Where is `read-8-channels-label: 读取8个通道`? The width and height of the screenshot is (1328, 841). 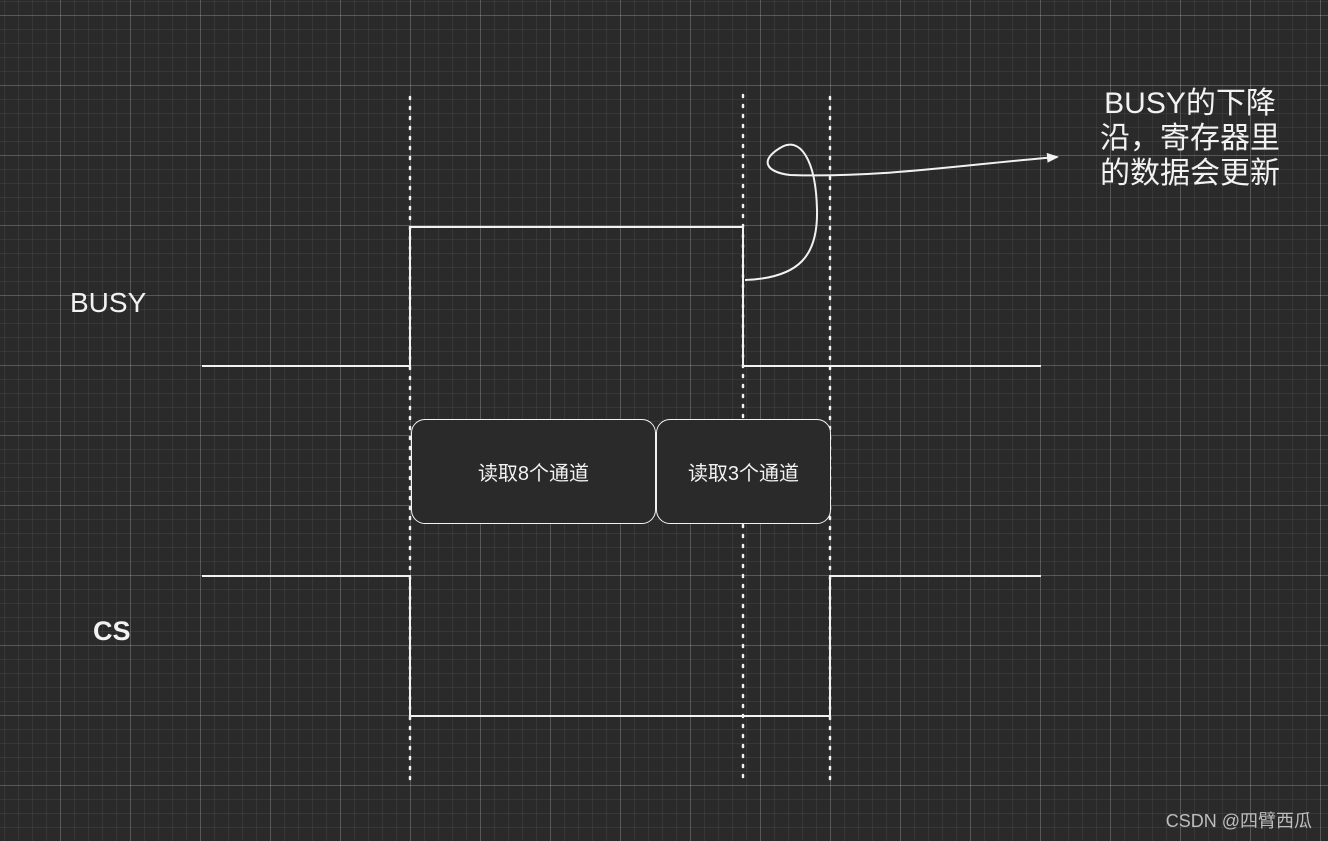 read-8-channels-label: 读取8个通道 is located at coordinates (533, 474).